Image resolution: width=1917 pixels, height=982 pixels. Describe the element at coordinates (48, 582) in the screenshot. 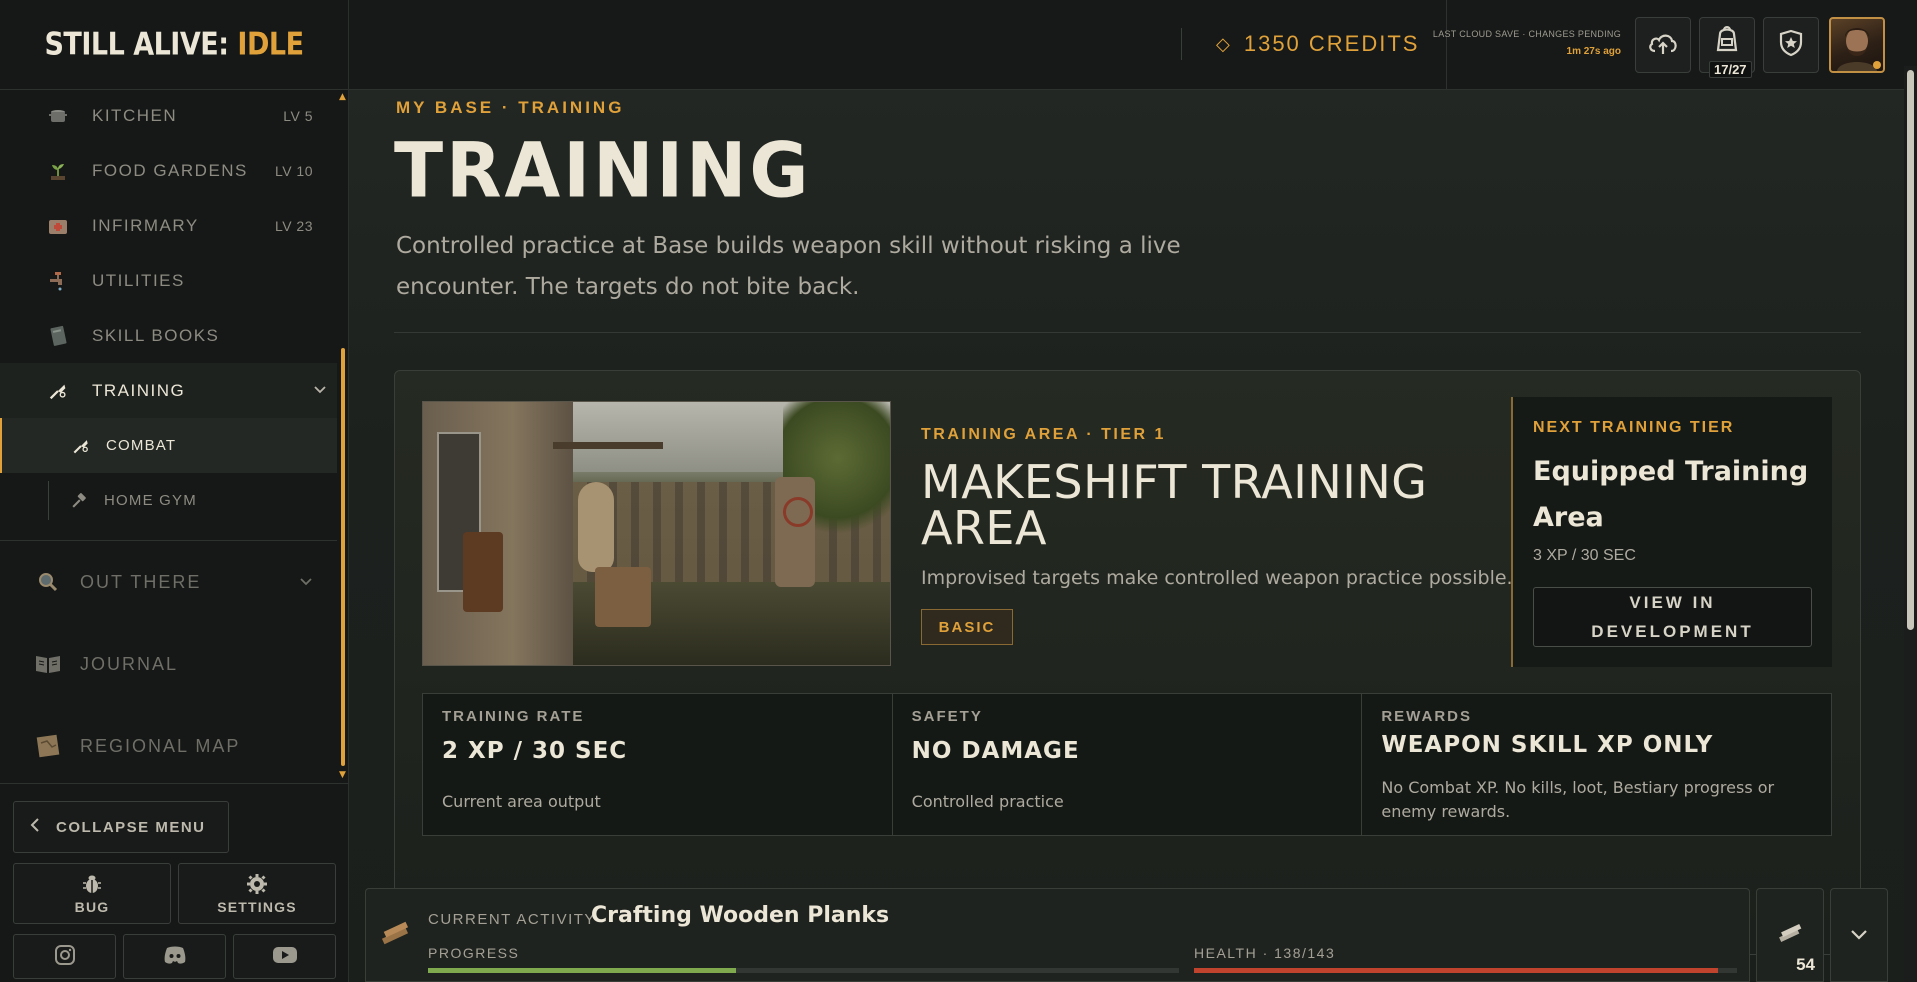

I see `magnifier-icon` at that location.